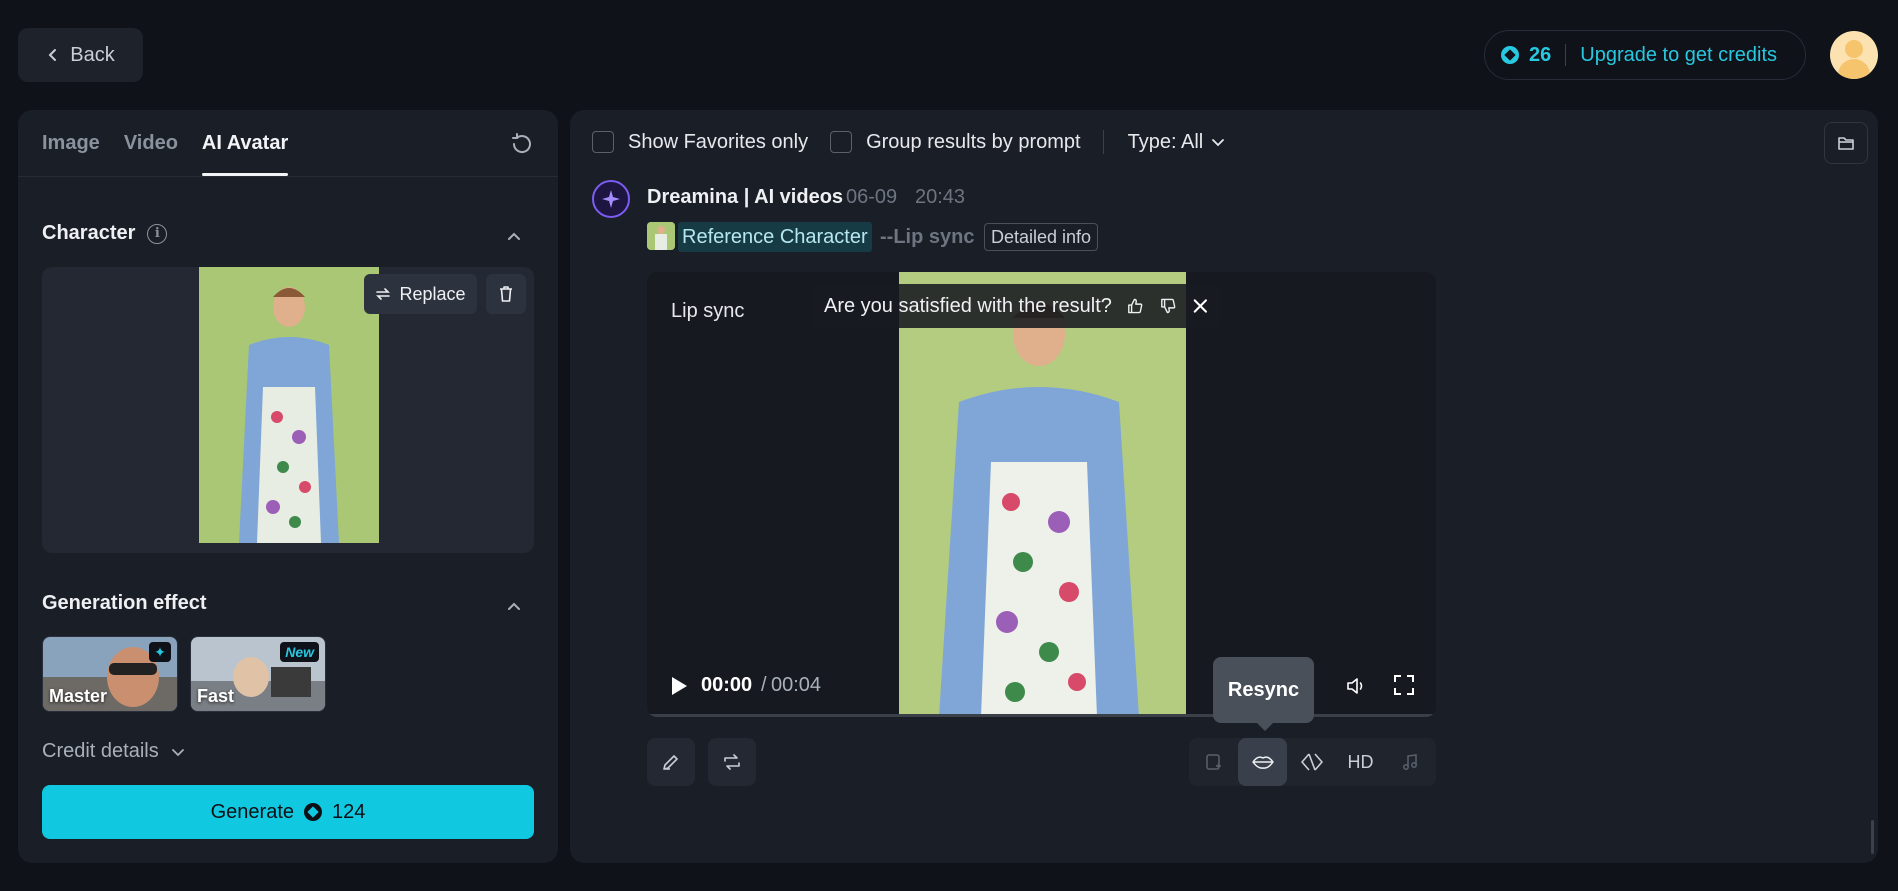 The width and height of the screenshot is (1898, 891). I want to click on group-label: Group results by prompt, so click(973, 141).